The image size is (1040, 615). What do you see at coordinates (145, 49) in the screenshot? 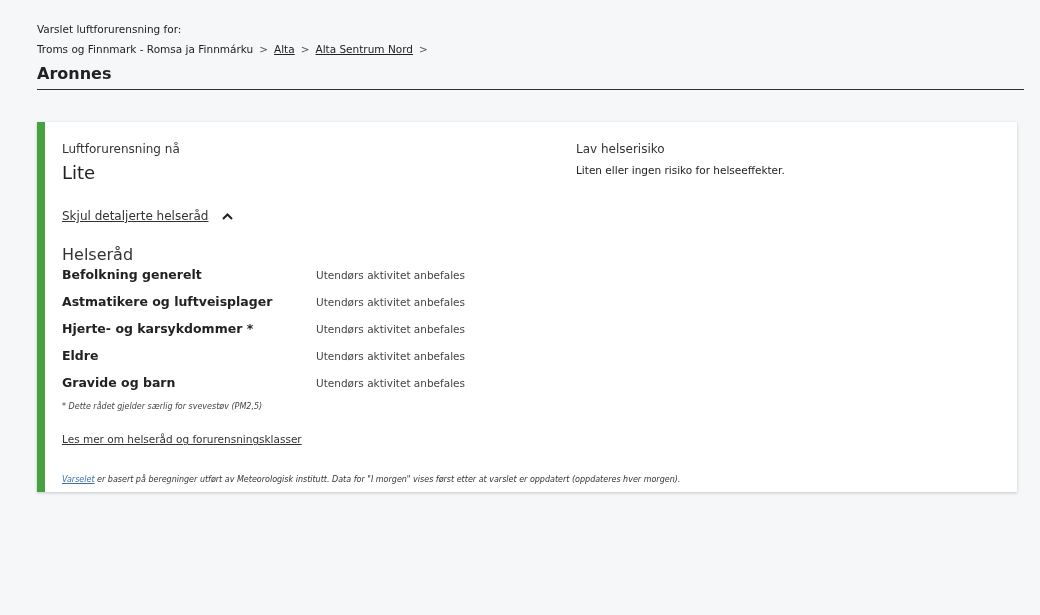
I see `breadcrumb-item: Troms og Finnmark - Romsa ja Finnmárku` at bounding box center [145, 49].